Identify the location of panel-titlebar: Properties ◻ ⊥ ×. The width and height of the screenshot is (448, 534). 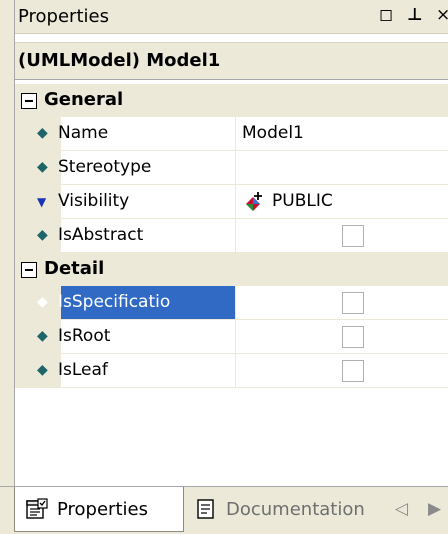
(231, 17).